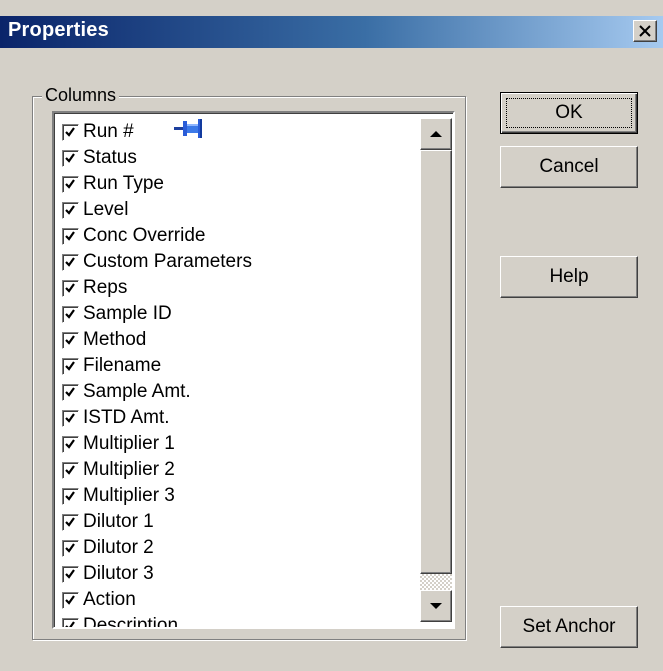  I want to click on list-scrollbar, so click(436, 370).